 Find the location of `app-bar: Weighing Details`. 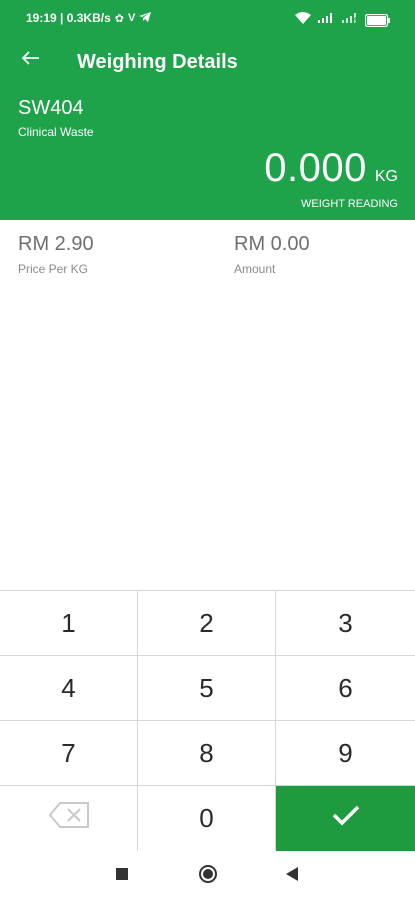

app-bar: Weighing Details is located at coordinates (207, 62).